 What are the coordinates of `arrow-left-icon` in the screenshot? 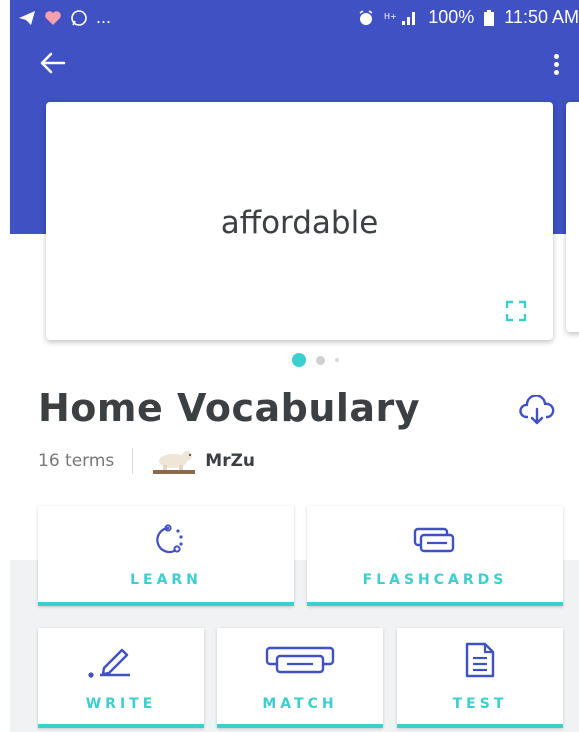 It's located at (53, 63).